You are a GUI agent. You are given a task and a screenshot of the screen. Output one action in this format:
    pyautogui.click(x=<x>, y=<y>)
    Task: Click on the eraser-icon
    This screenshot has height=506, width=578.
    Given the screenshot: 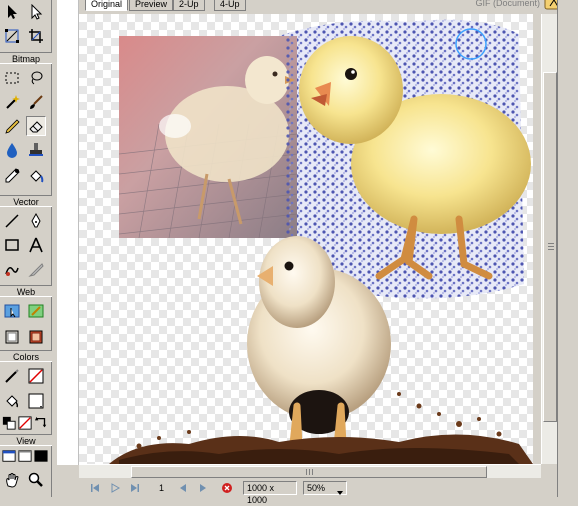 What is the action you would take?
    pyautogui.click(x=36, y=126)
    